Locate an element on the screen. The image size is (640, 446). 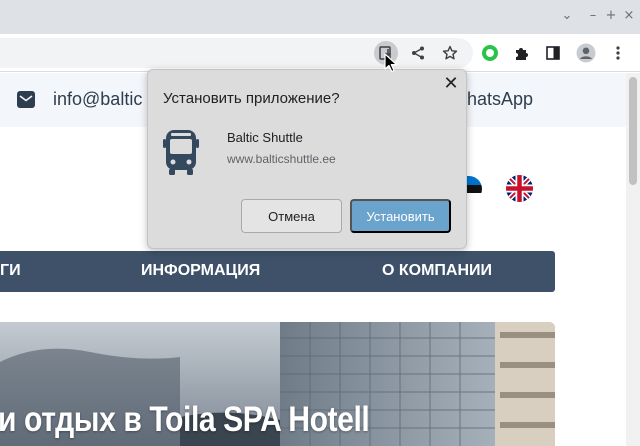
maximize-button: + is located at coordinates (611, 16).